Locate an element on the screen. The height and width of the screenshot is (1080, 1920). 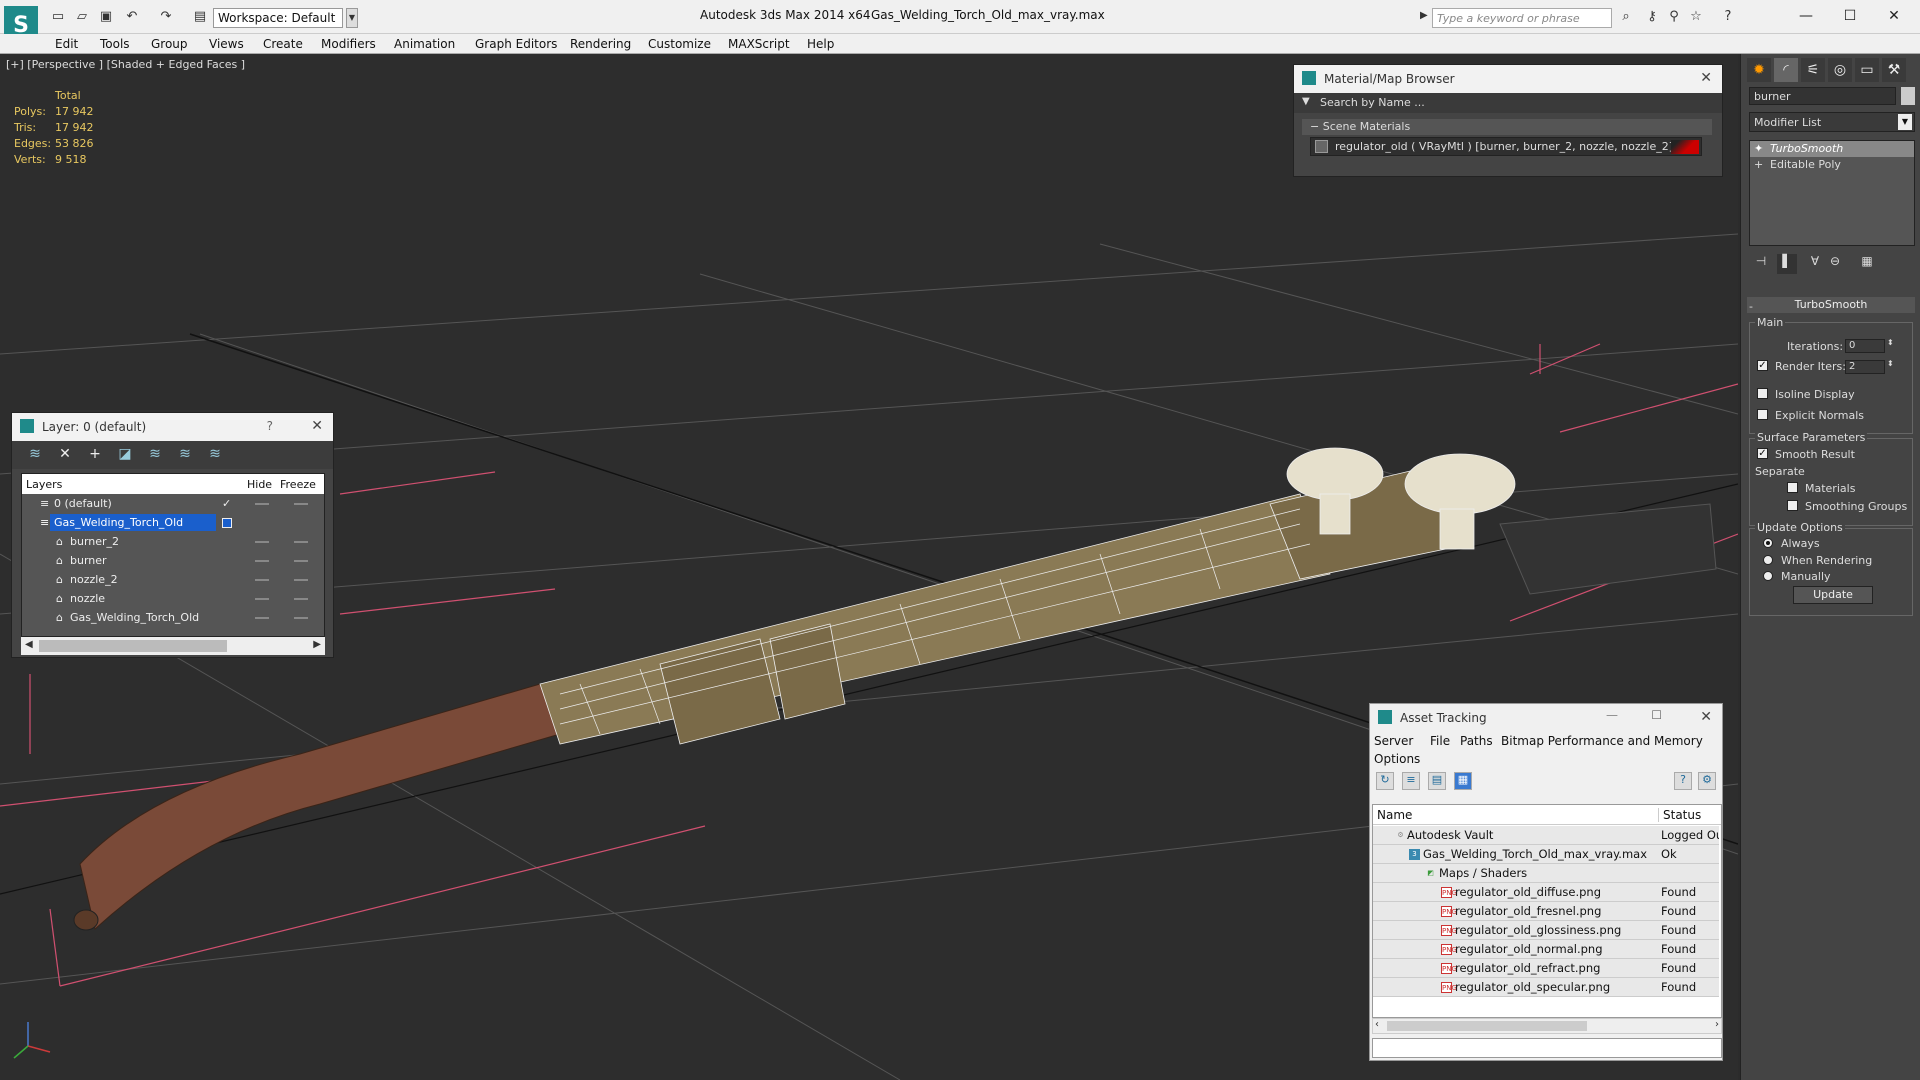
column-layers: Layers is located at coordinates (44, 484).